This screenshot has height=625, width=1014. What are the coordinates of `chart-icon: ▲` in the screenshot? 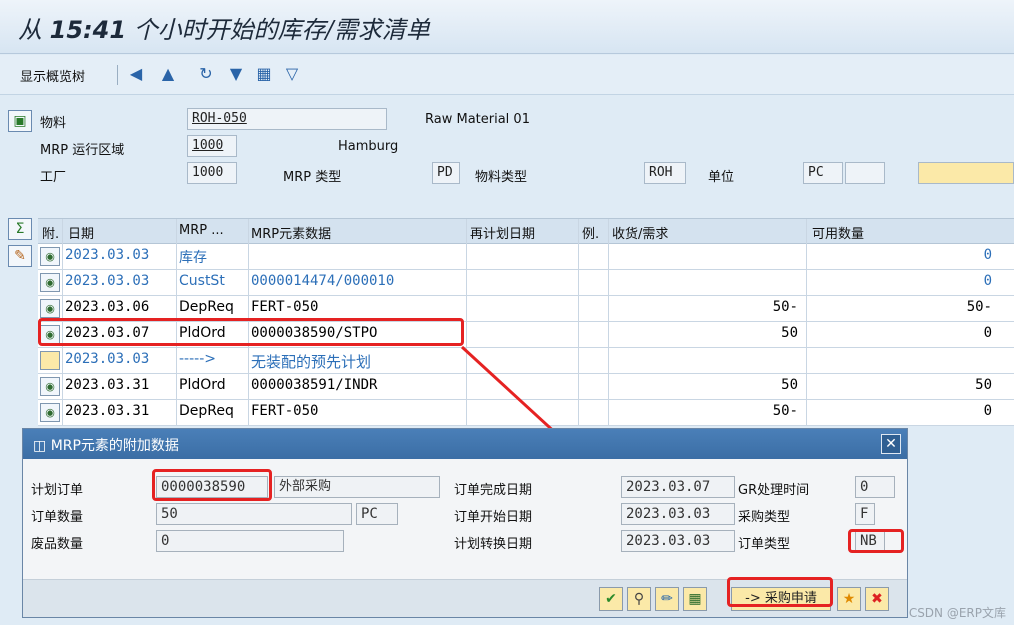 It's located at (168, 74).